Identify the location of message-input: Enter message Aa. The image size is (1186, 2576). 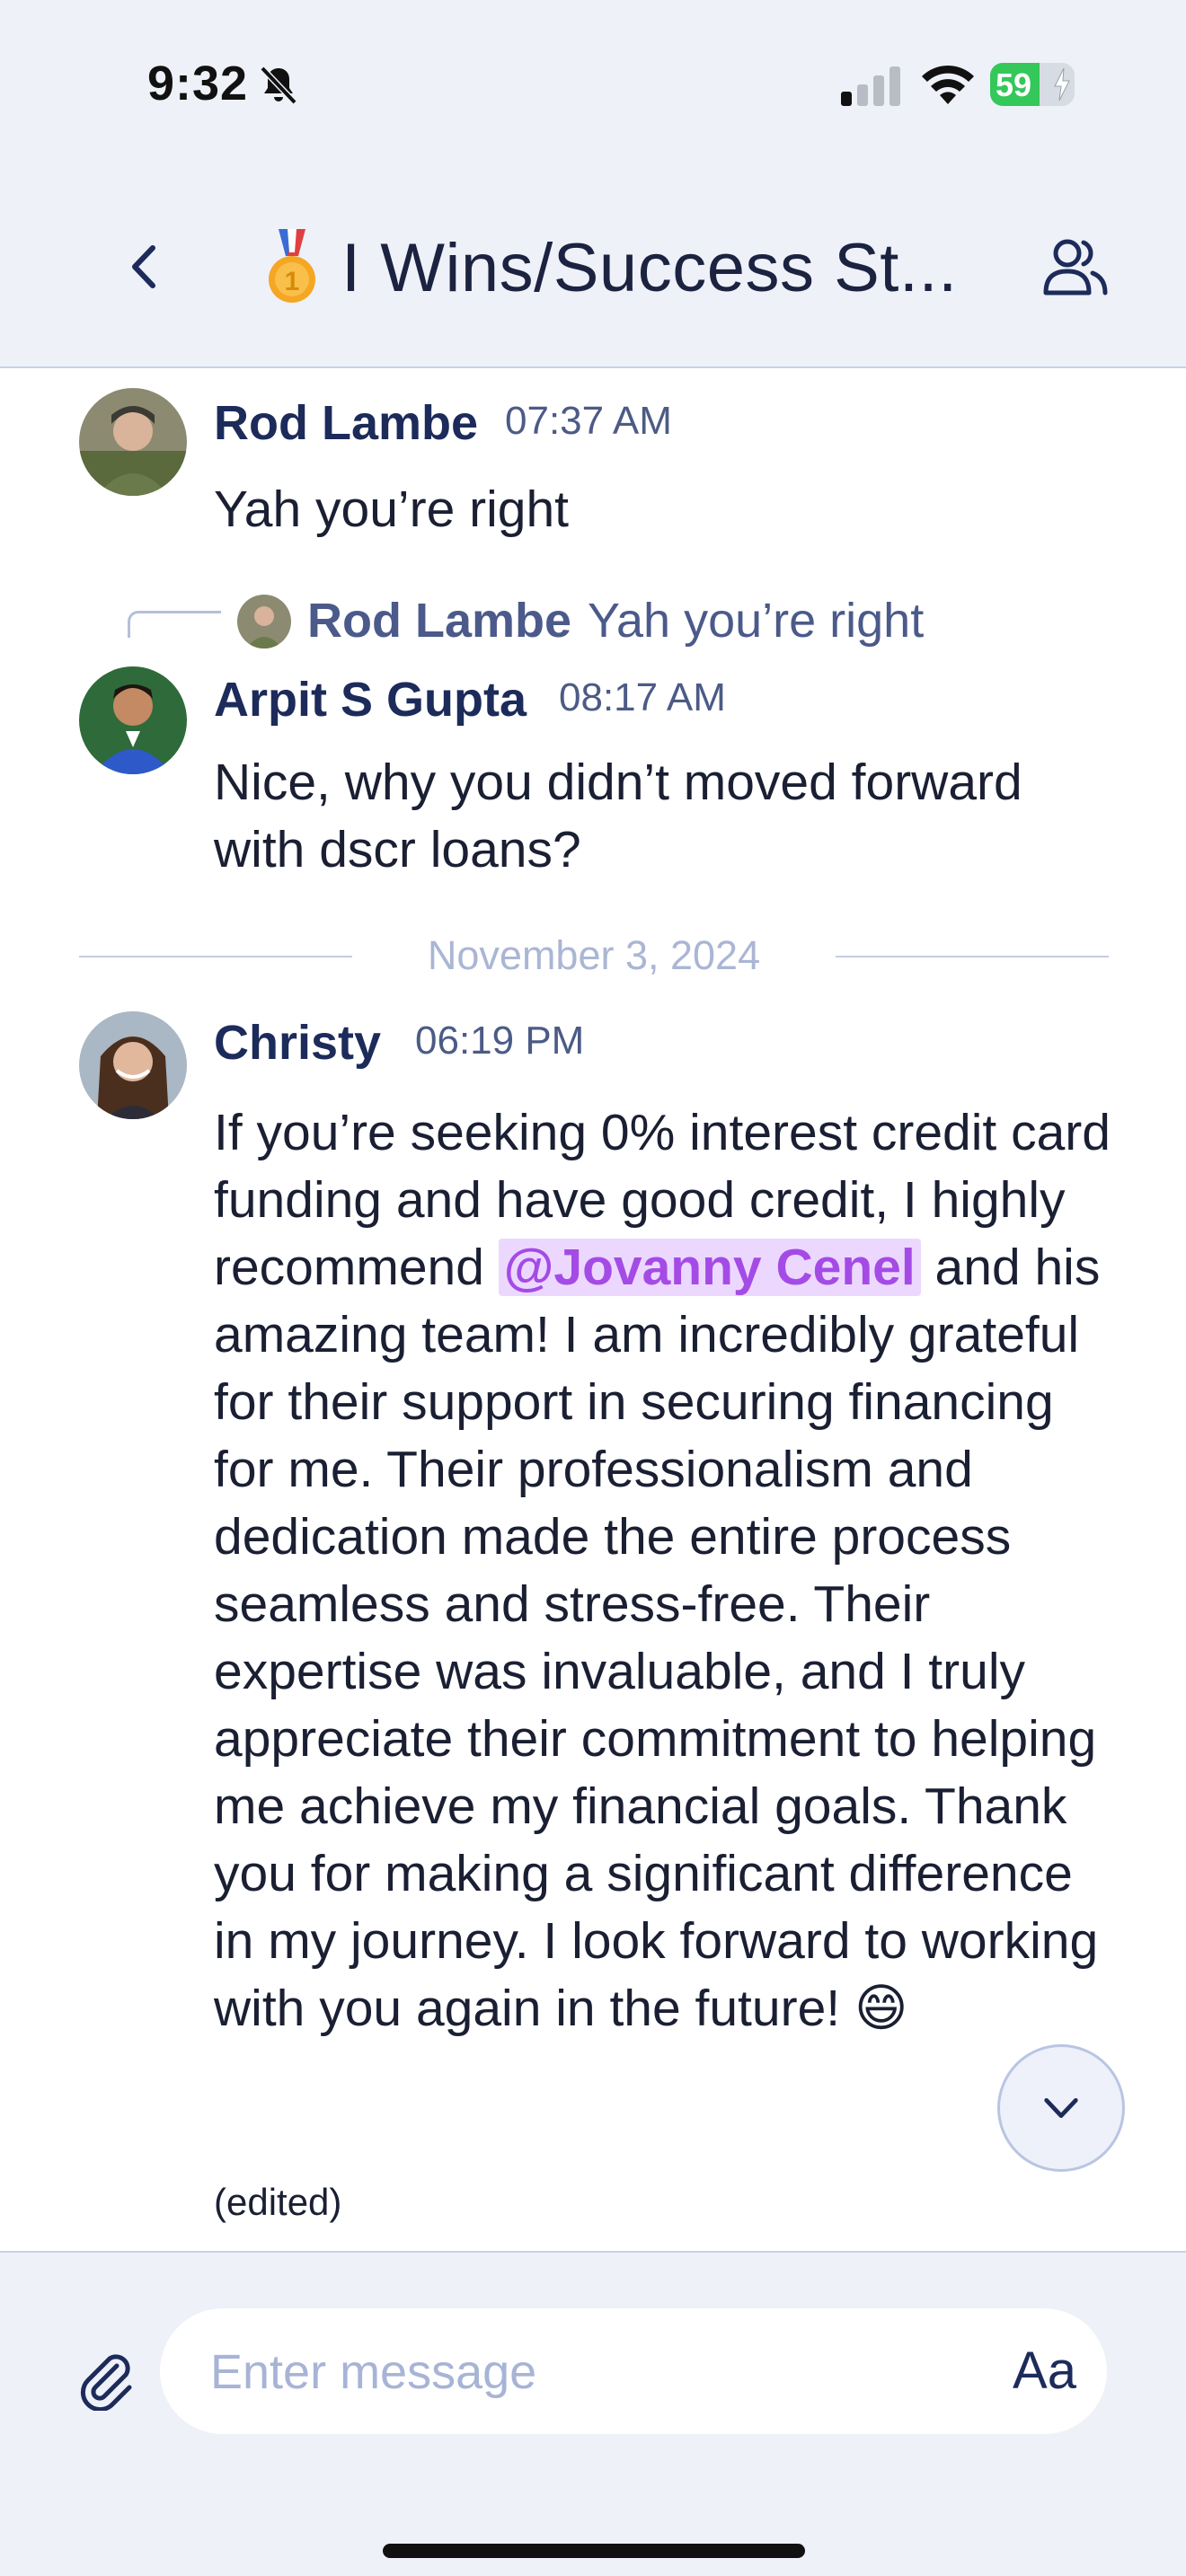
(633, 2371).